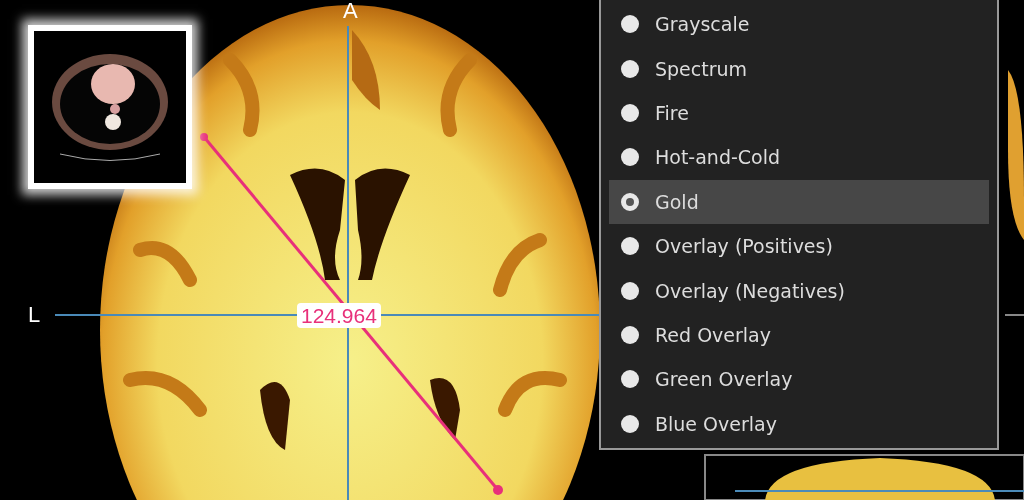 Image resolution: width=1024 pixels, height=500 pixels. I want to click on color-map-option: Overlay (Negatives), so click(799, 290).